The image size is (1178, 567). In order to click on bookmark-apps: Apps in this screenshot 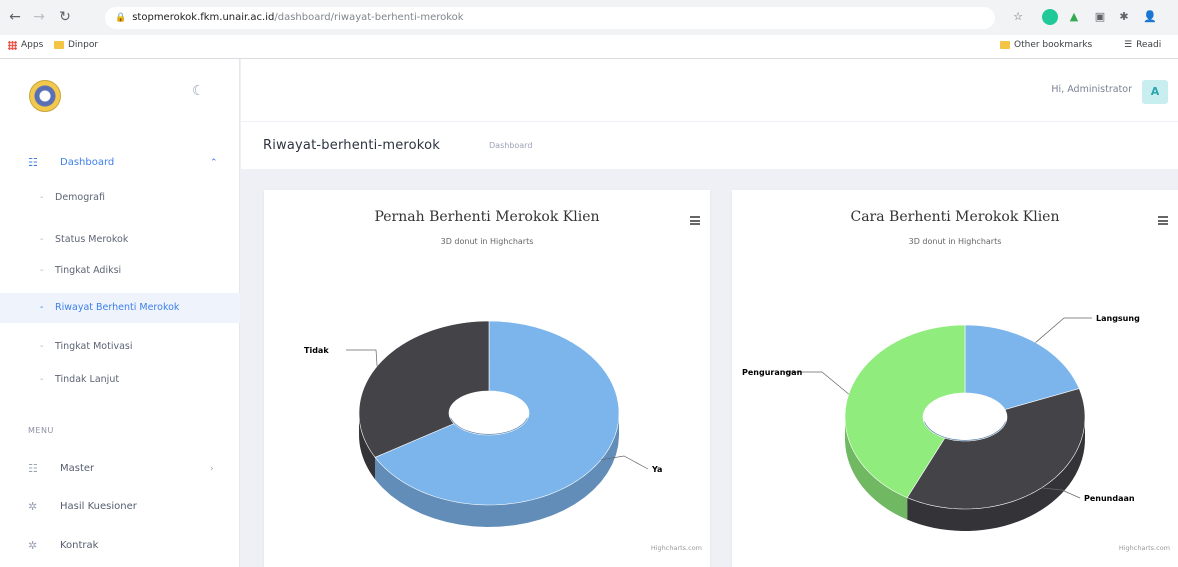, I will do `click(25, 45)`.